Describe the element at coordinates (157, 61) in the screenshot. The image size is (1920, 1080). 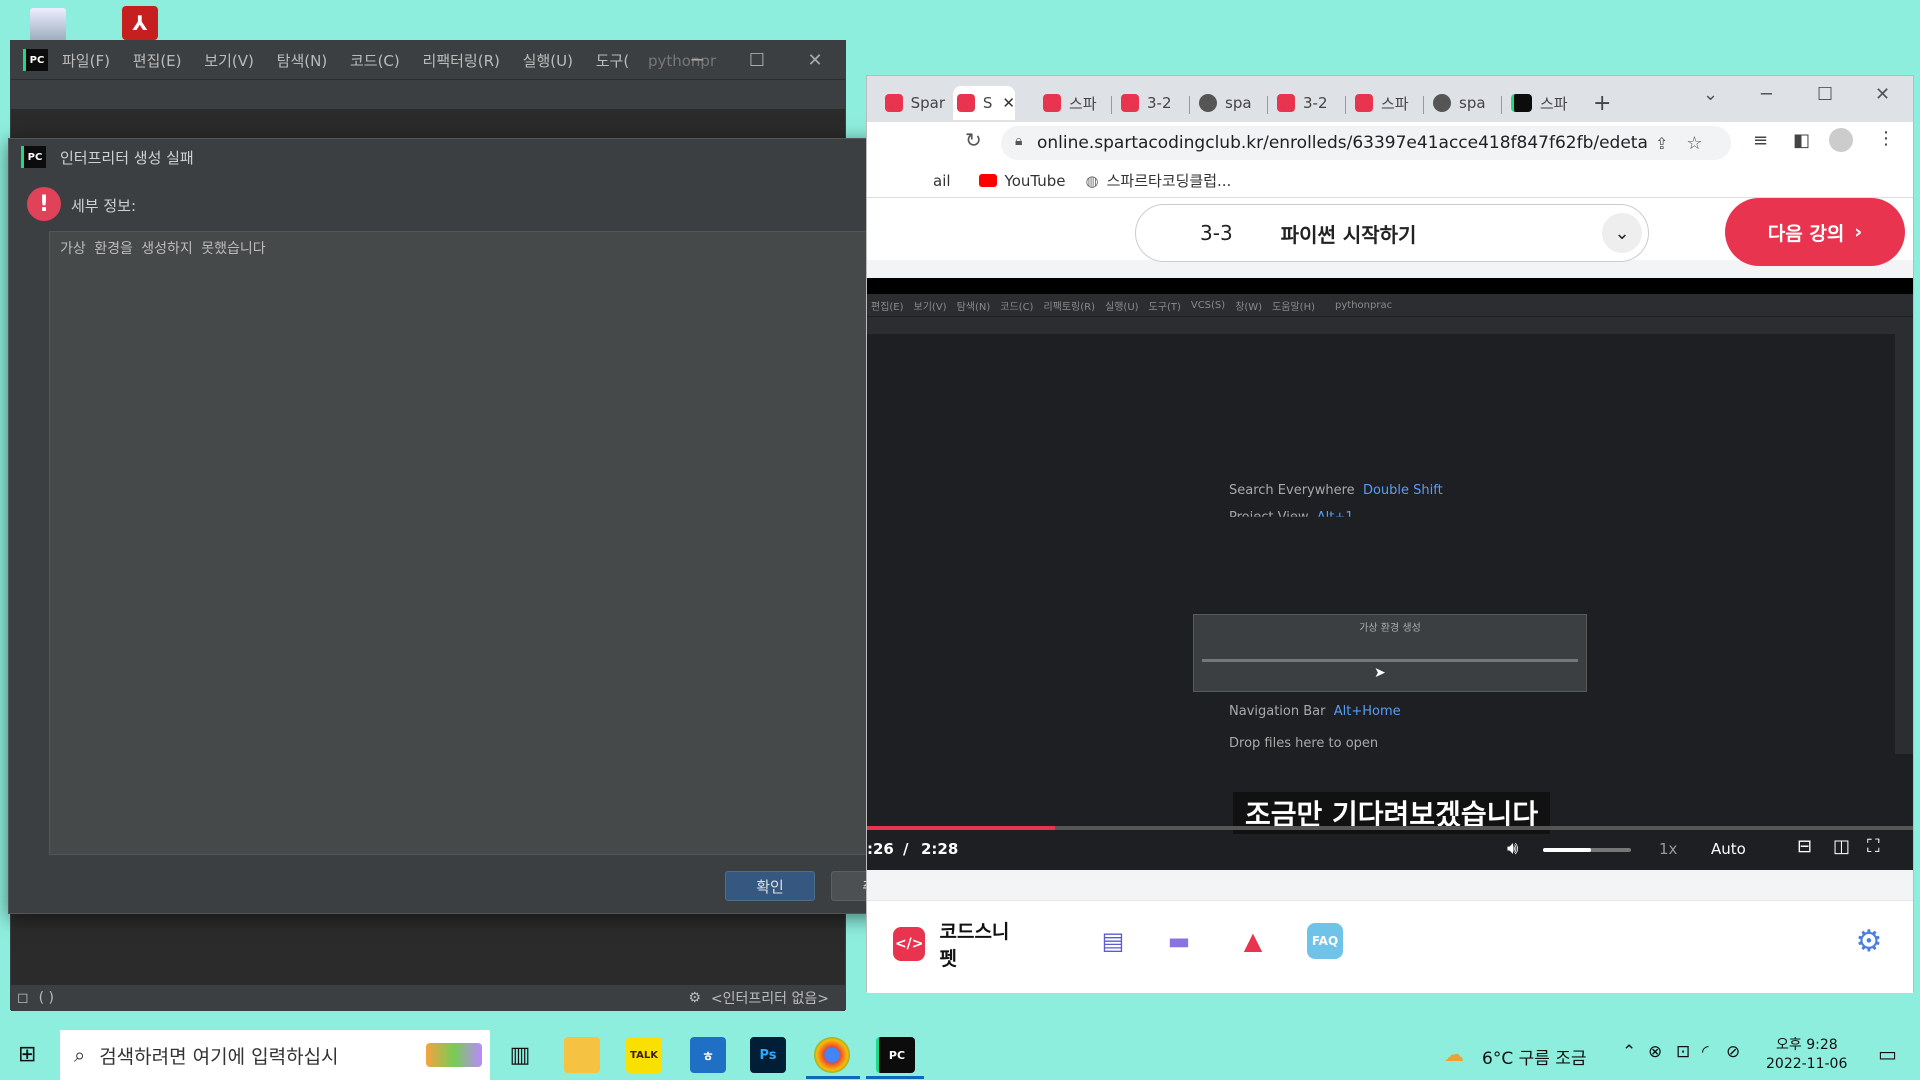
I see `menu-edit: 편집(E)` at that location.